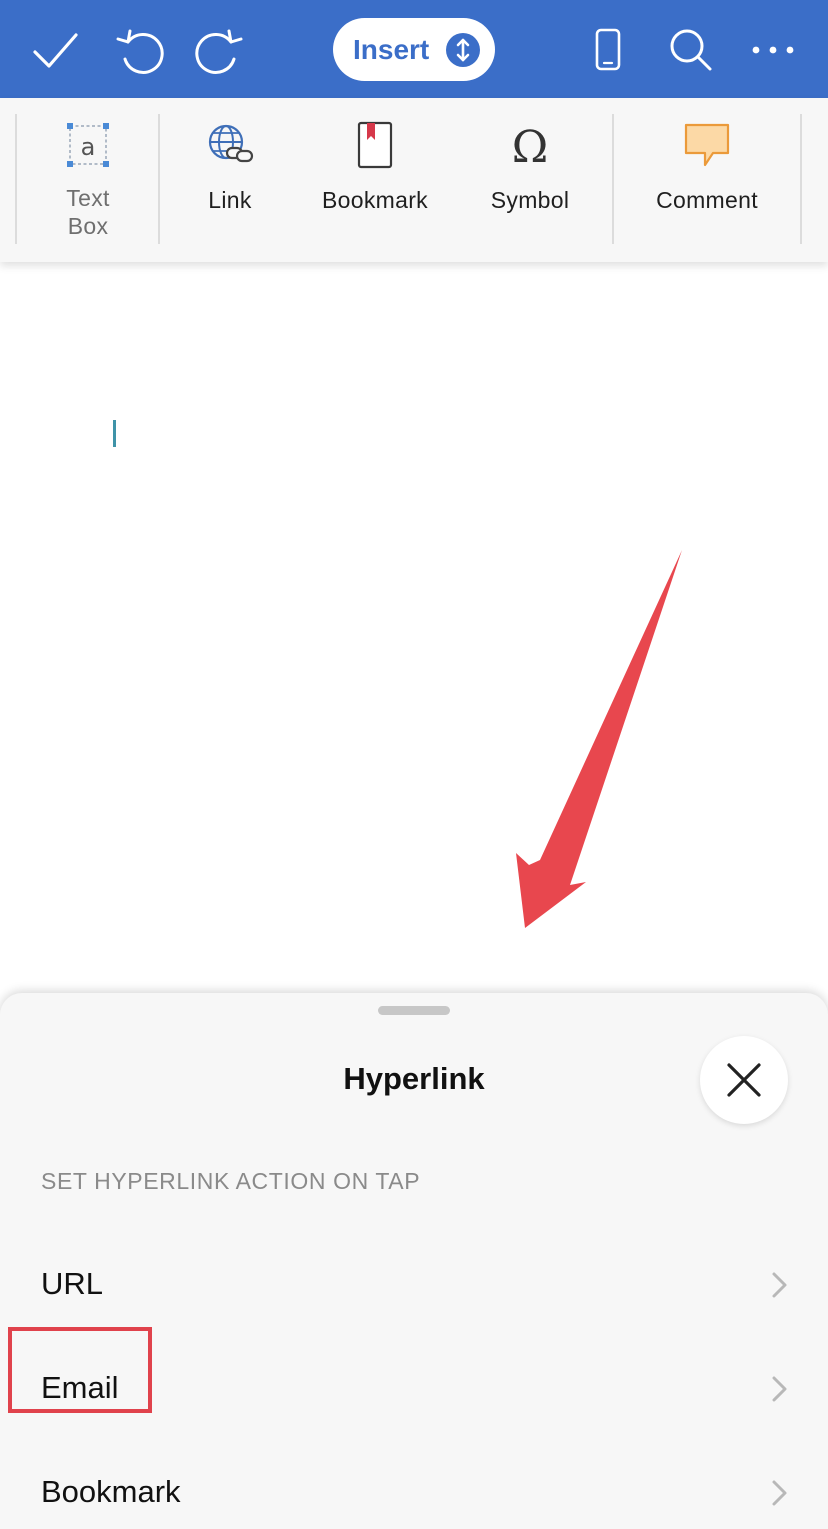 The image size is (828, 1529). Describe the element at coordinates (414, 1010) in the screenshot. I see `sheet-grabber-handle` at that location.